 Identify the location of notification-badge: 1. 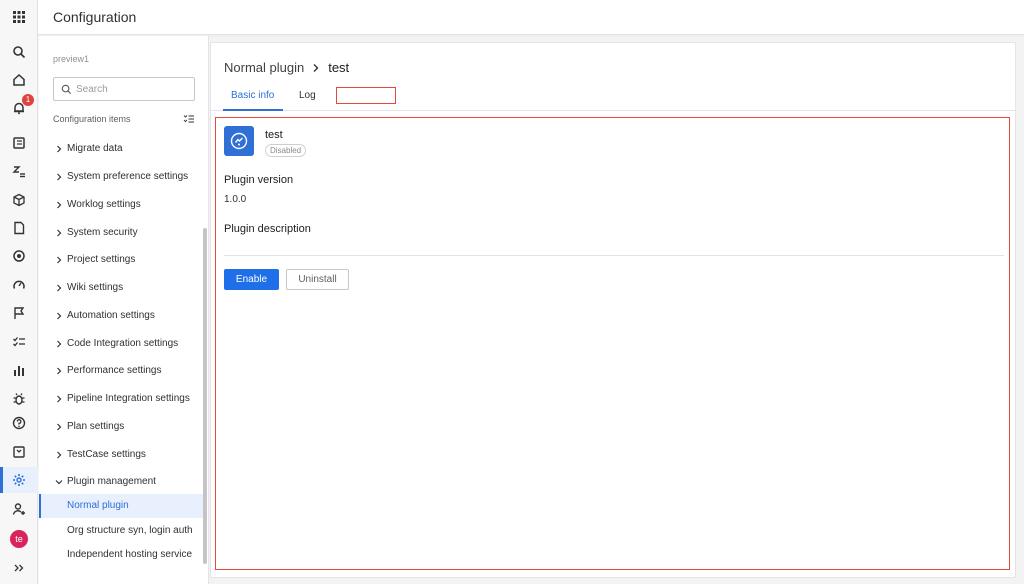
(28, 100).